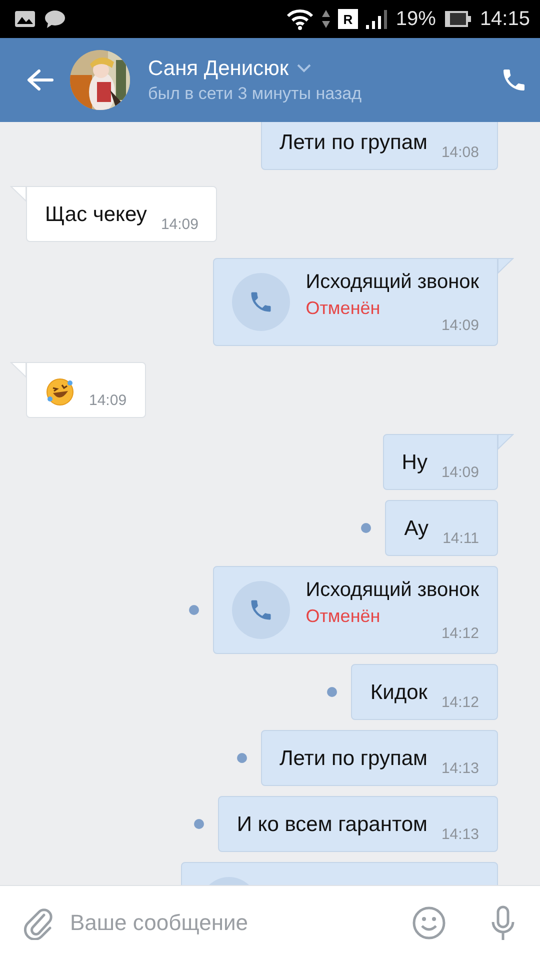 This screenshot has width=540, height=960. I want to click on message-text: Ау, so click(416, 529).